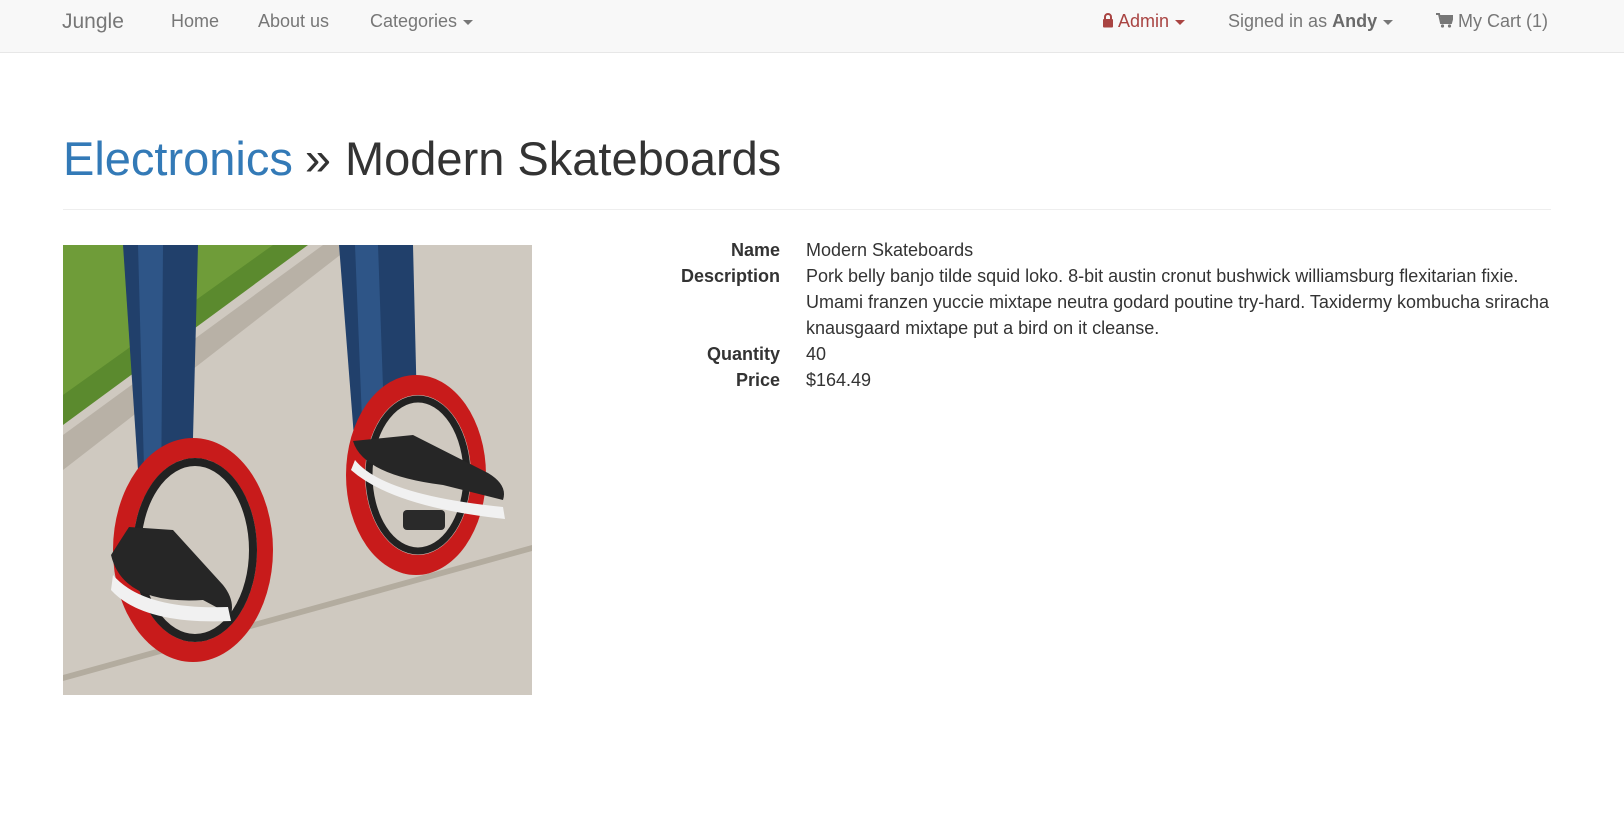  Describe the element at coordinates (1355, 21) in the screenshot. I see `user-name: Andy` at that location.